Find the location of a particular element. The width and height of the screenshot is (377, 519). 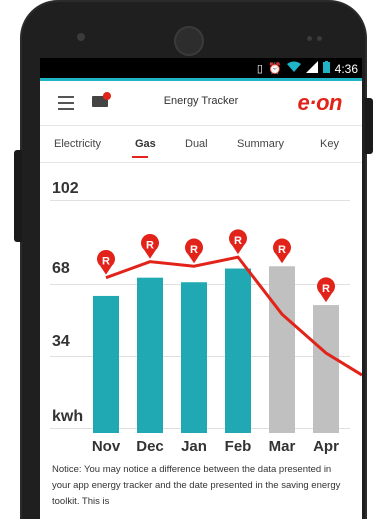

x-tick-label: Dec is located at coordinates (150, 446).